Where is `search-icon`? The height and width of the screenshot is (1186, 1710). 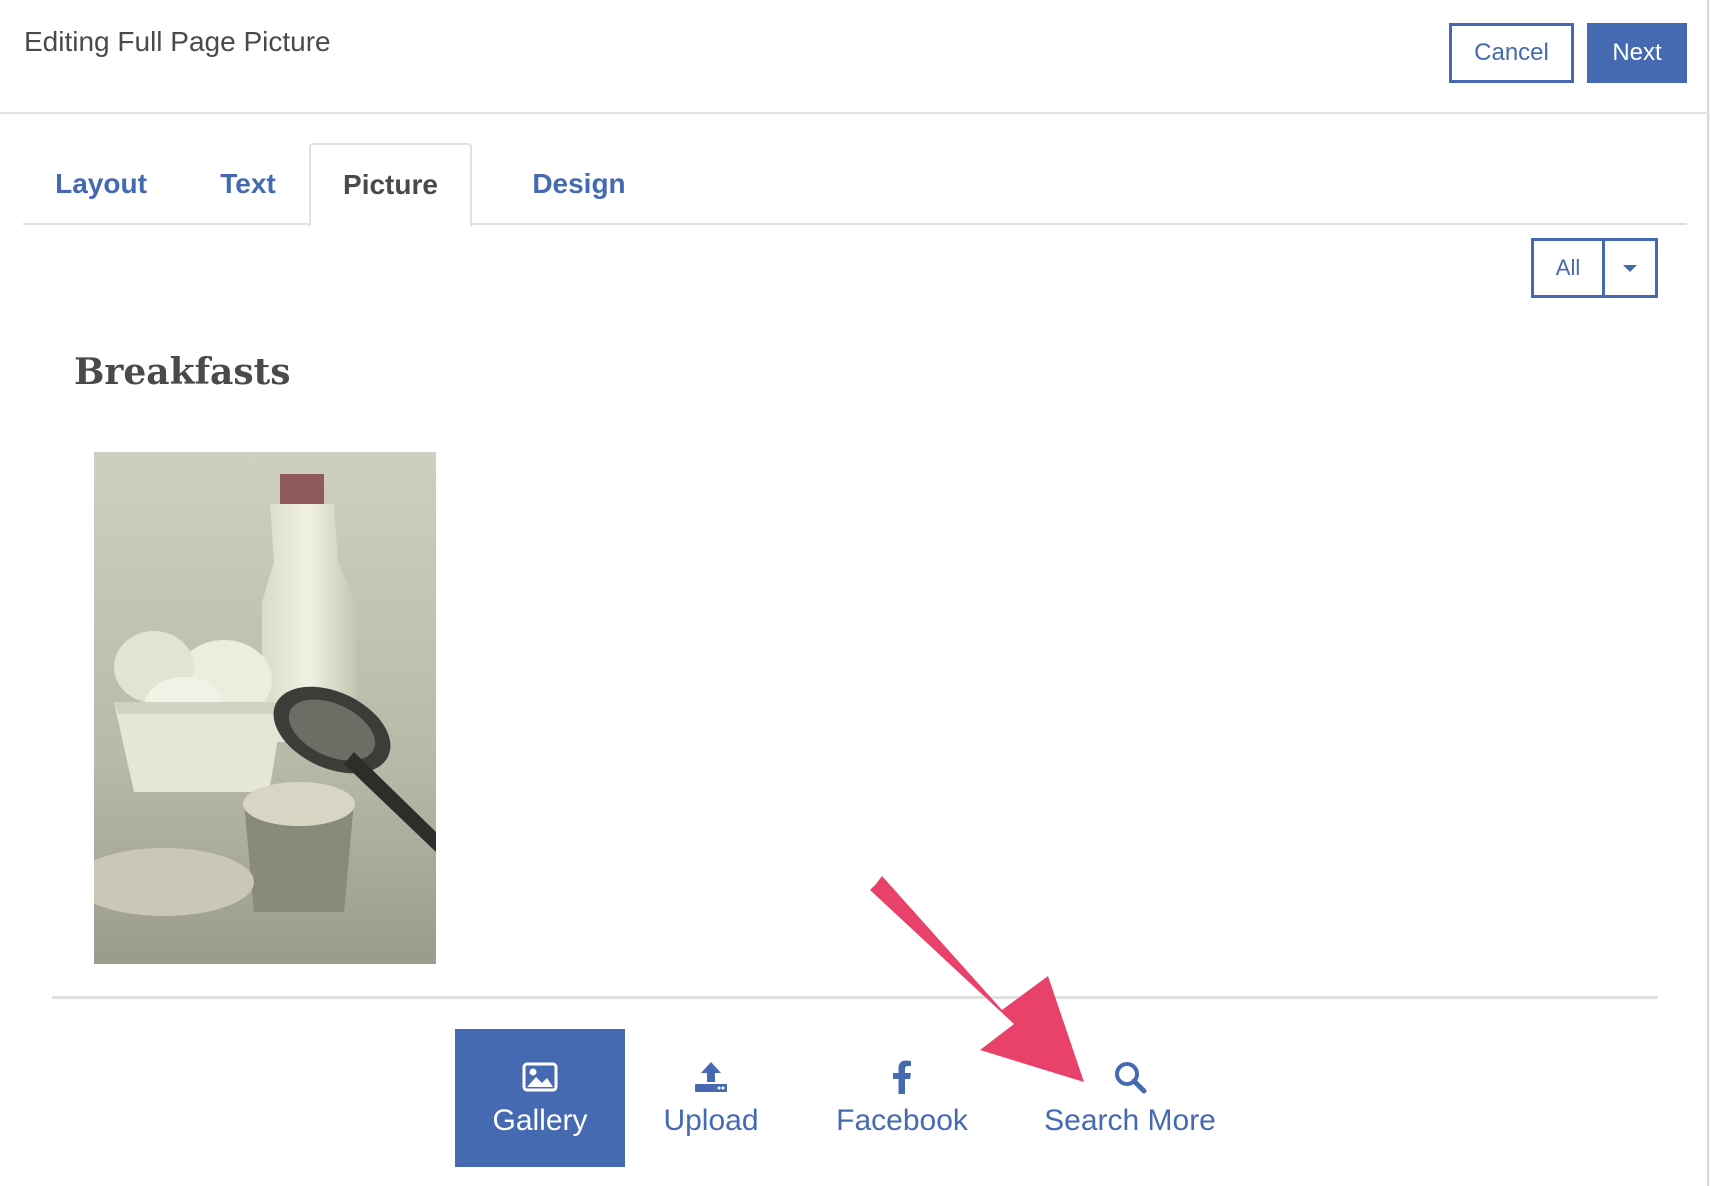
search-icon is located at coordinates (1130, 1077).